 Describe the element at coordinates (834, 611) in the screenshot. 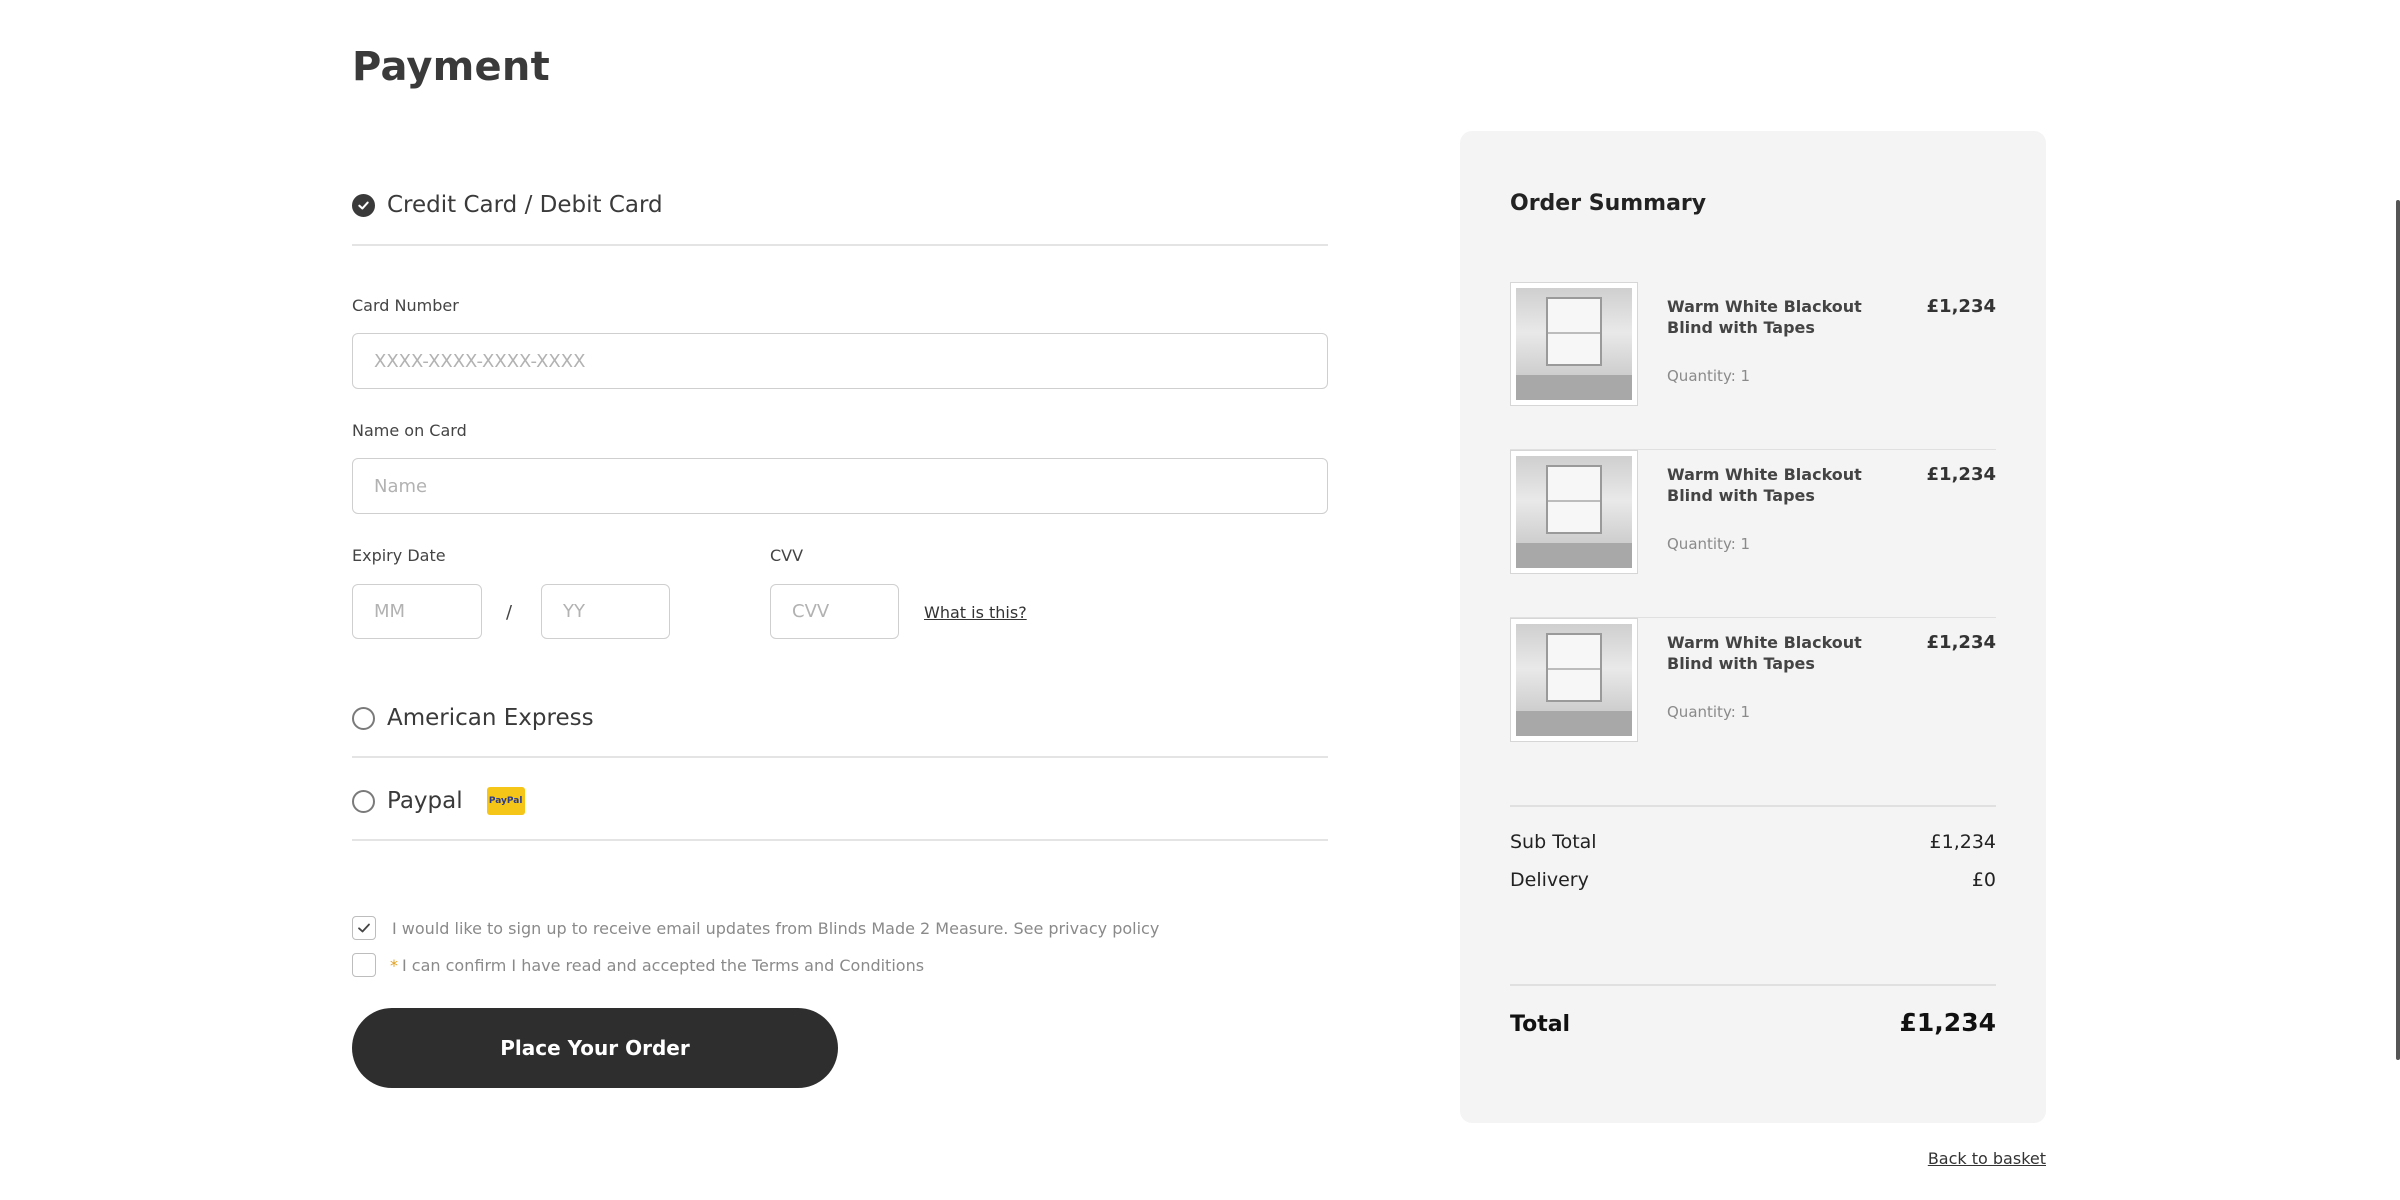

I see `cvv-input` at that location.